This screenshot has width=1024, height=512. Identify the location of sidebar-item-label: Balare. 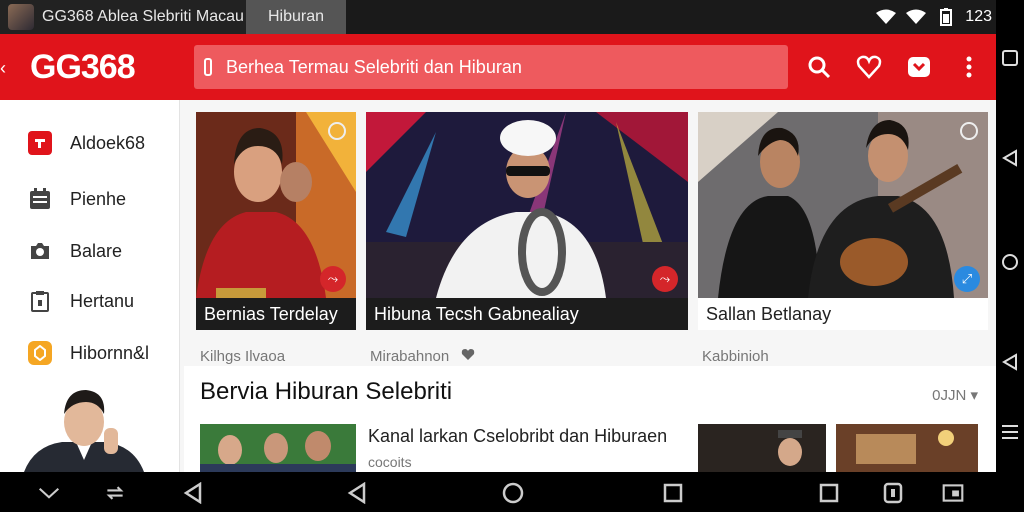
(96, 250).